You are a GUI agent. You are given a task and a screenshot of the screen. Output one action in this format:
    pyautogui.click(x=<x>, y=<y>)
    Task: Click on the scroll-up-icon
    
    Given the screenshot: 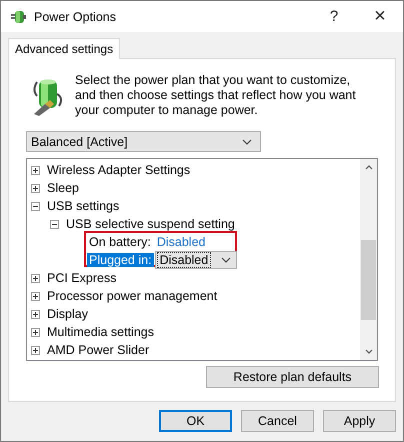 What is the action you would take?
    pyautogui.click(x=368, y=167)
    